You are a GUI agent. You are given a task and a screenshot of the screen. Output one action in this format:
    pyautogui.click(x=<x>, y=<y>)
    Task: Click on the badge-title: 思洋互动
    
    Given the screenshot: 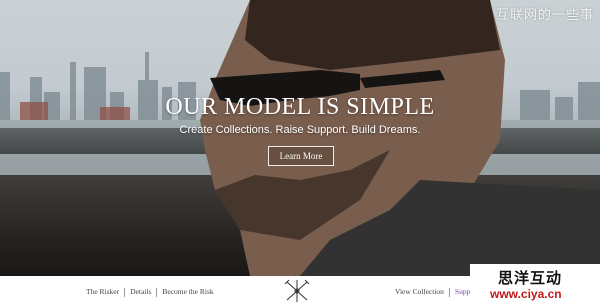 What is the action you would take?
    pyautogui.click(x=530, y=278)
    